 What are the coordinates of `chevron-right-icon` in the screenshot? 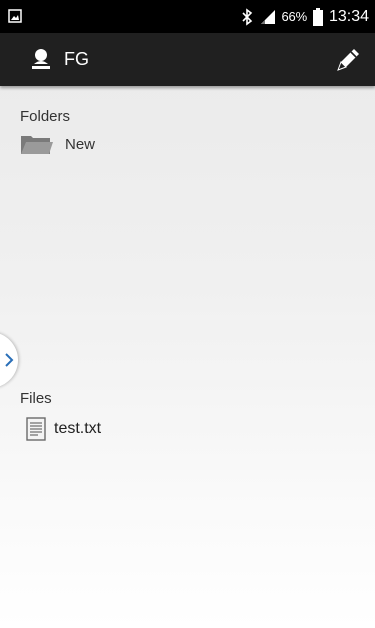 It's located at (9, 360).